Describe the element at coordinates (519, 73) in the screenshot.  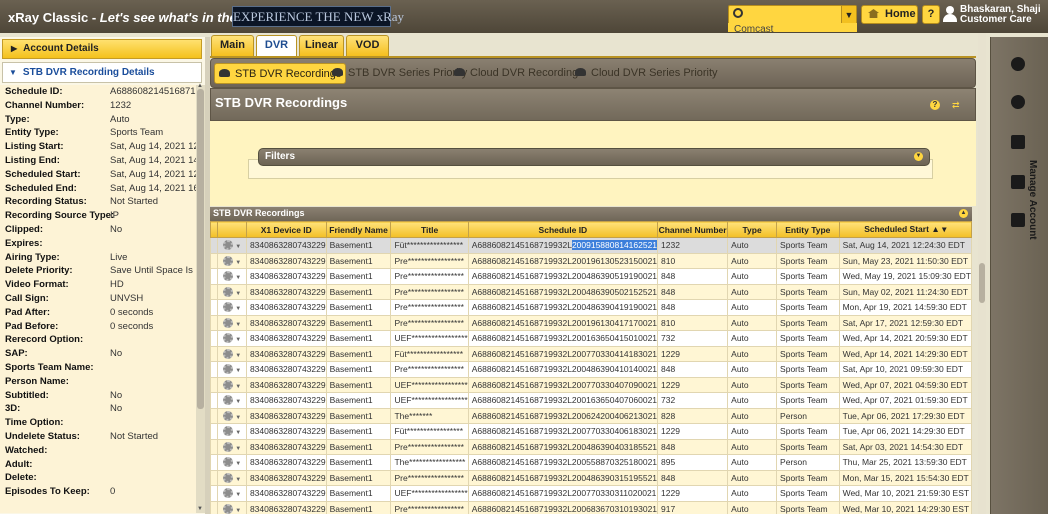
I see `subtab-cloud-dvr-recordings: Cloud DVR Recordings` at that location.